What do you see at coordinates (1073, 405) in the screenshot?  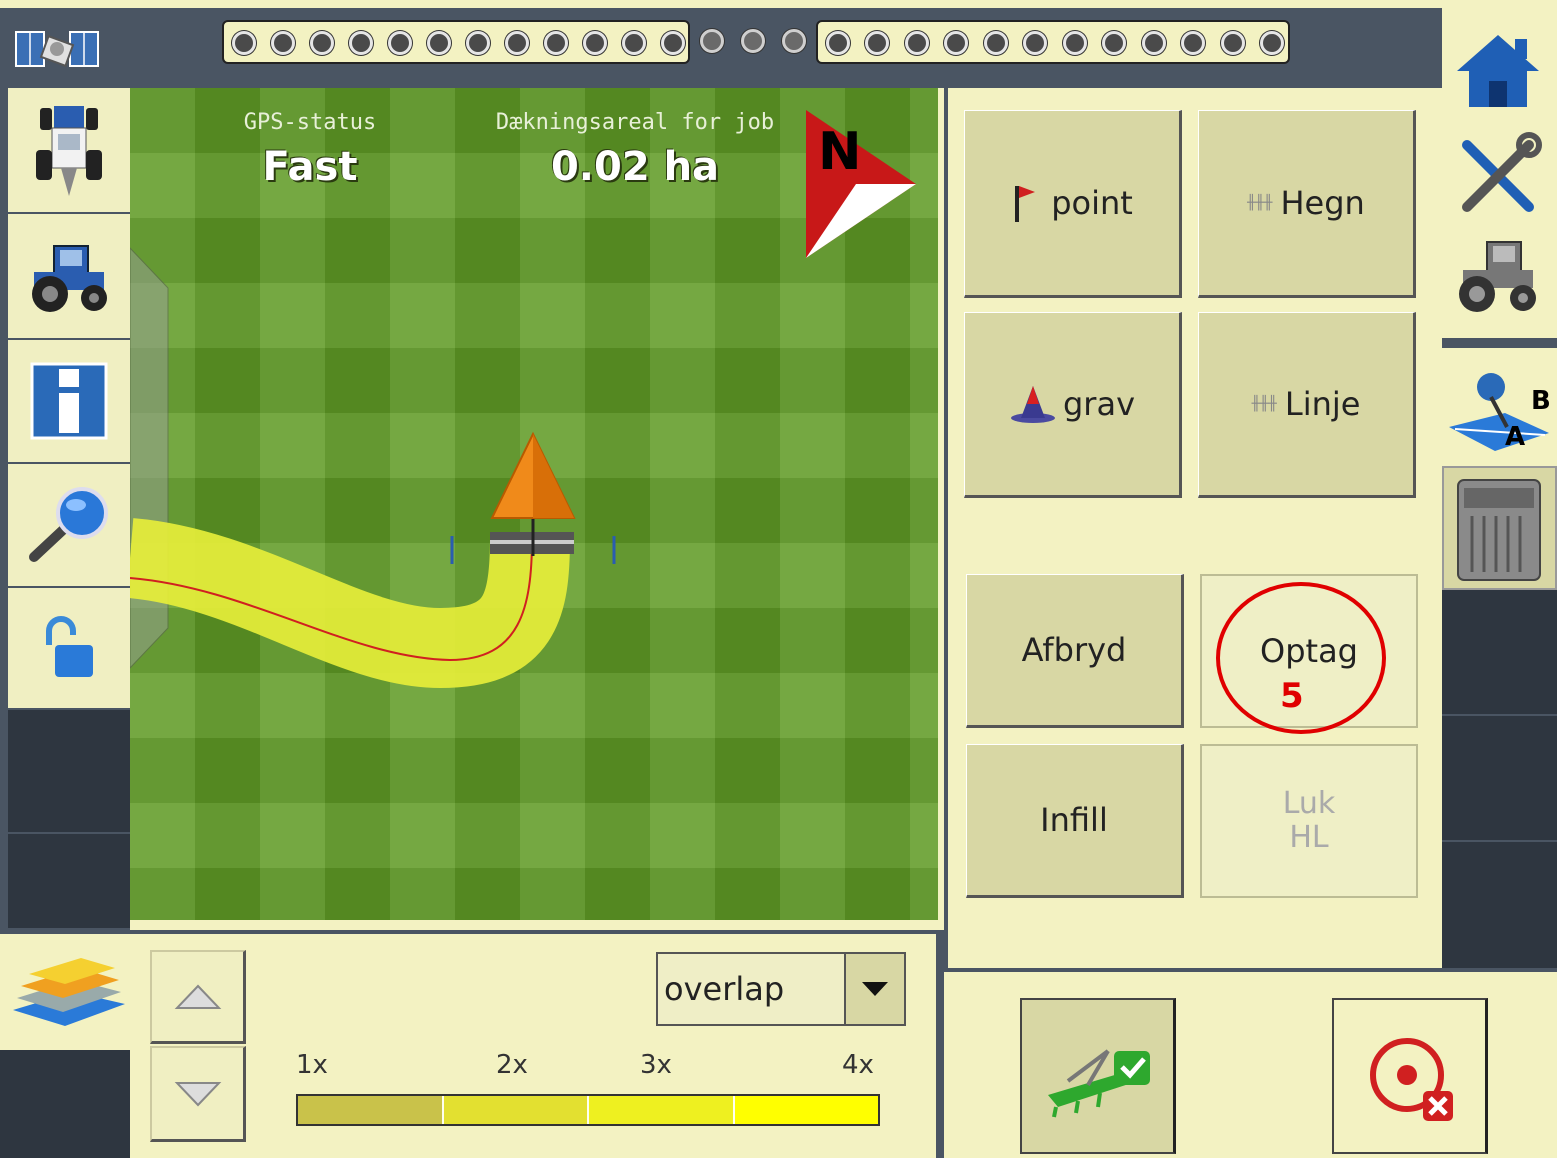 I see `grav-button: grav` at bounding box center [1073, 405].